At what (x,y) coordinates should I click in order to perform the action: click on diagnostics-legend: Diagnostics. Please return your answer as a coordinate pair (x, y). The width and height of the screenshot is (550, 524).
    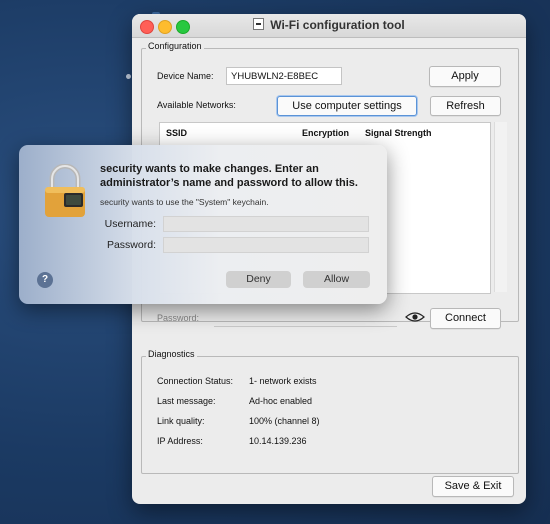
    Looking at the image, I should click on (171, 354).